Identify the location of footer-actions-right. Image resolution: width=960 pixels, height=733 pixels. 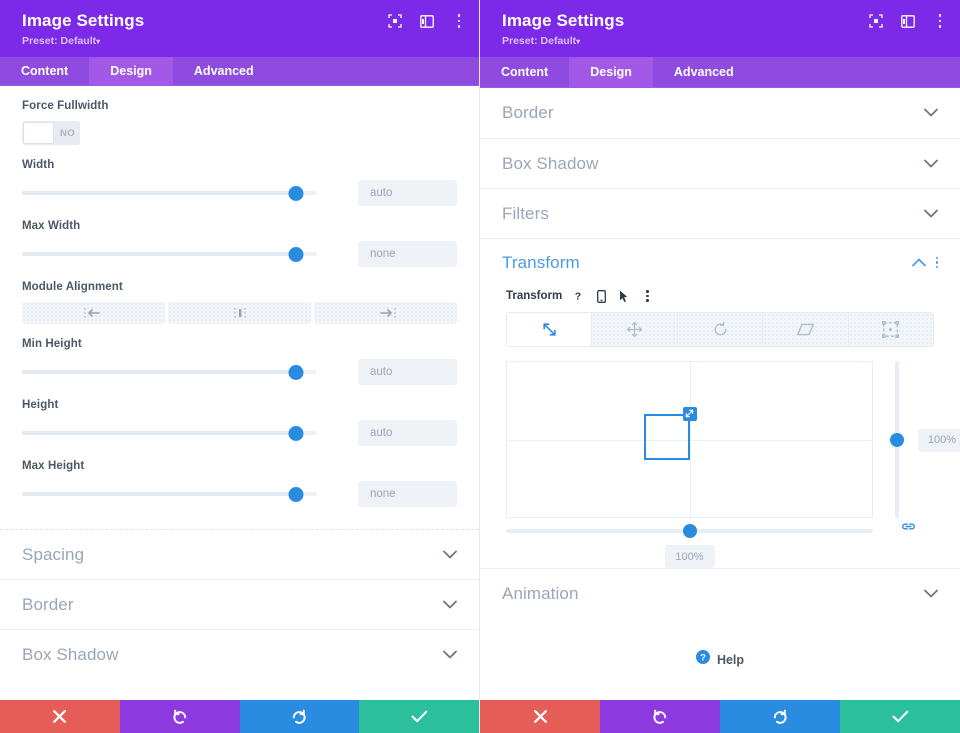
(720, 716).